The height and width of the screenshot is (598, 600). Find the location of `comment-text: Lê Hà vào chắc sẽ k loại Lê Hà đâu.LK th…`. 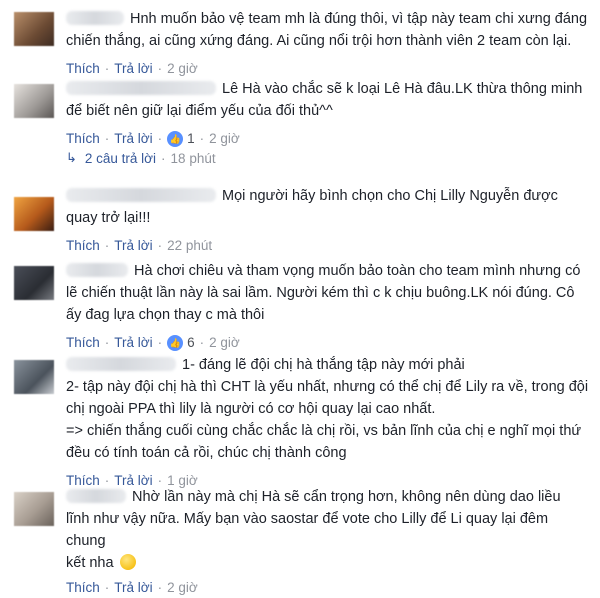

comment-text: Lê Hà vào chắc sẽ k loại Lê Hà đâu.LK th… is located at coordinates (324, 100).